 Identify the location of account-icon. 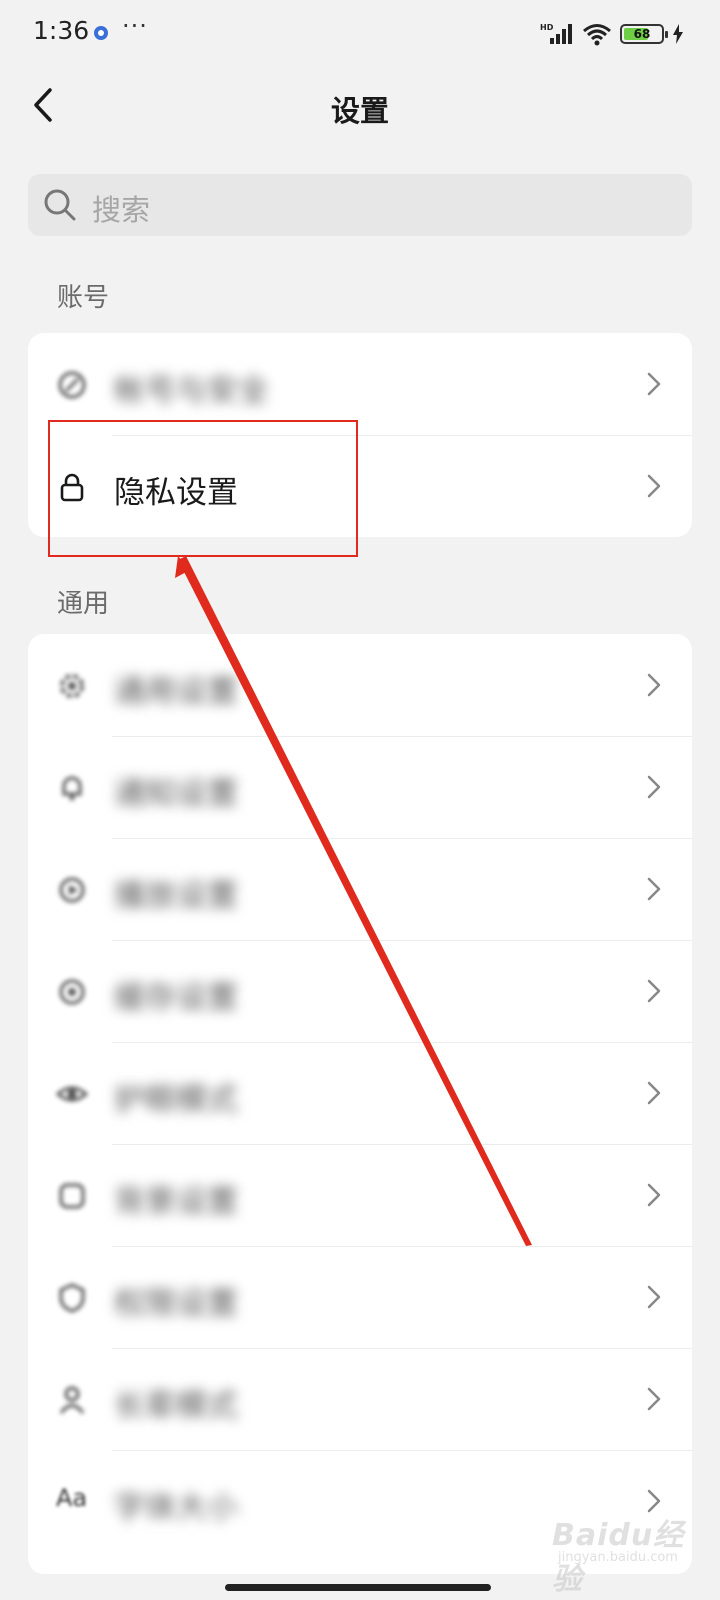
(72, 385).